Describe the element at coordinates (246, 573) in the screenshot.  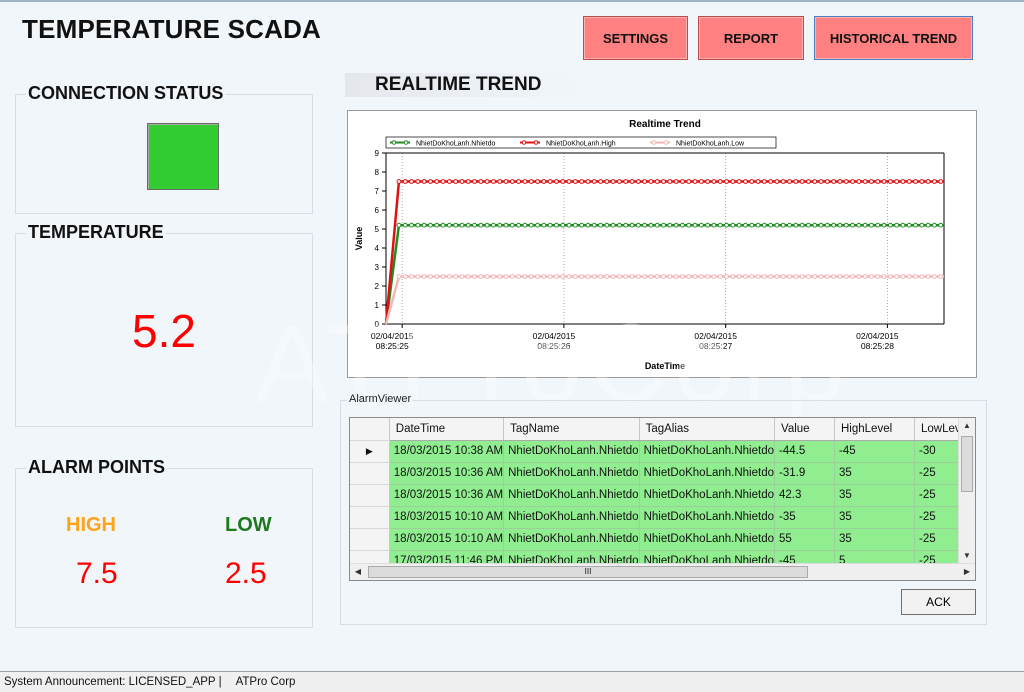
I see `low-value: 2.5` at that location.